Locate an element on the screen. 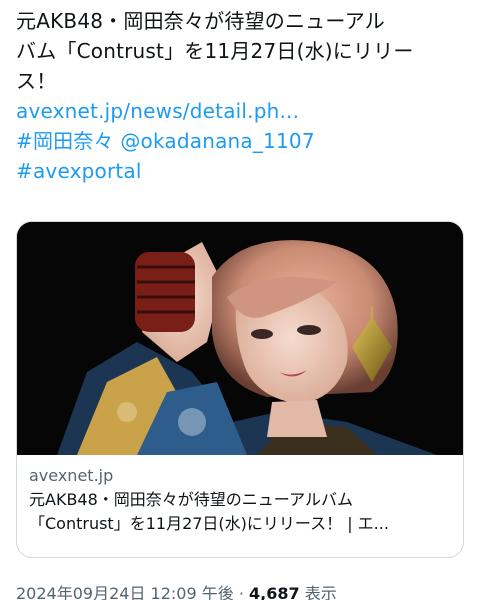 This screenshot has width=480, height=600. card-domain: avexnet.jp is located at coordinates (71, 475).